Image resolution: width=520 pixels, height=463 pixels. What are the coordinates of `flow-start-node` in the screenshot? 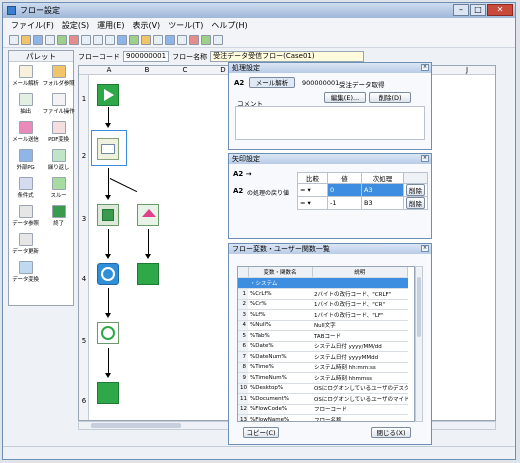 It's located at (108, 95).